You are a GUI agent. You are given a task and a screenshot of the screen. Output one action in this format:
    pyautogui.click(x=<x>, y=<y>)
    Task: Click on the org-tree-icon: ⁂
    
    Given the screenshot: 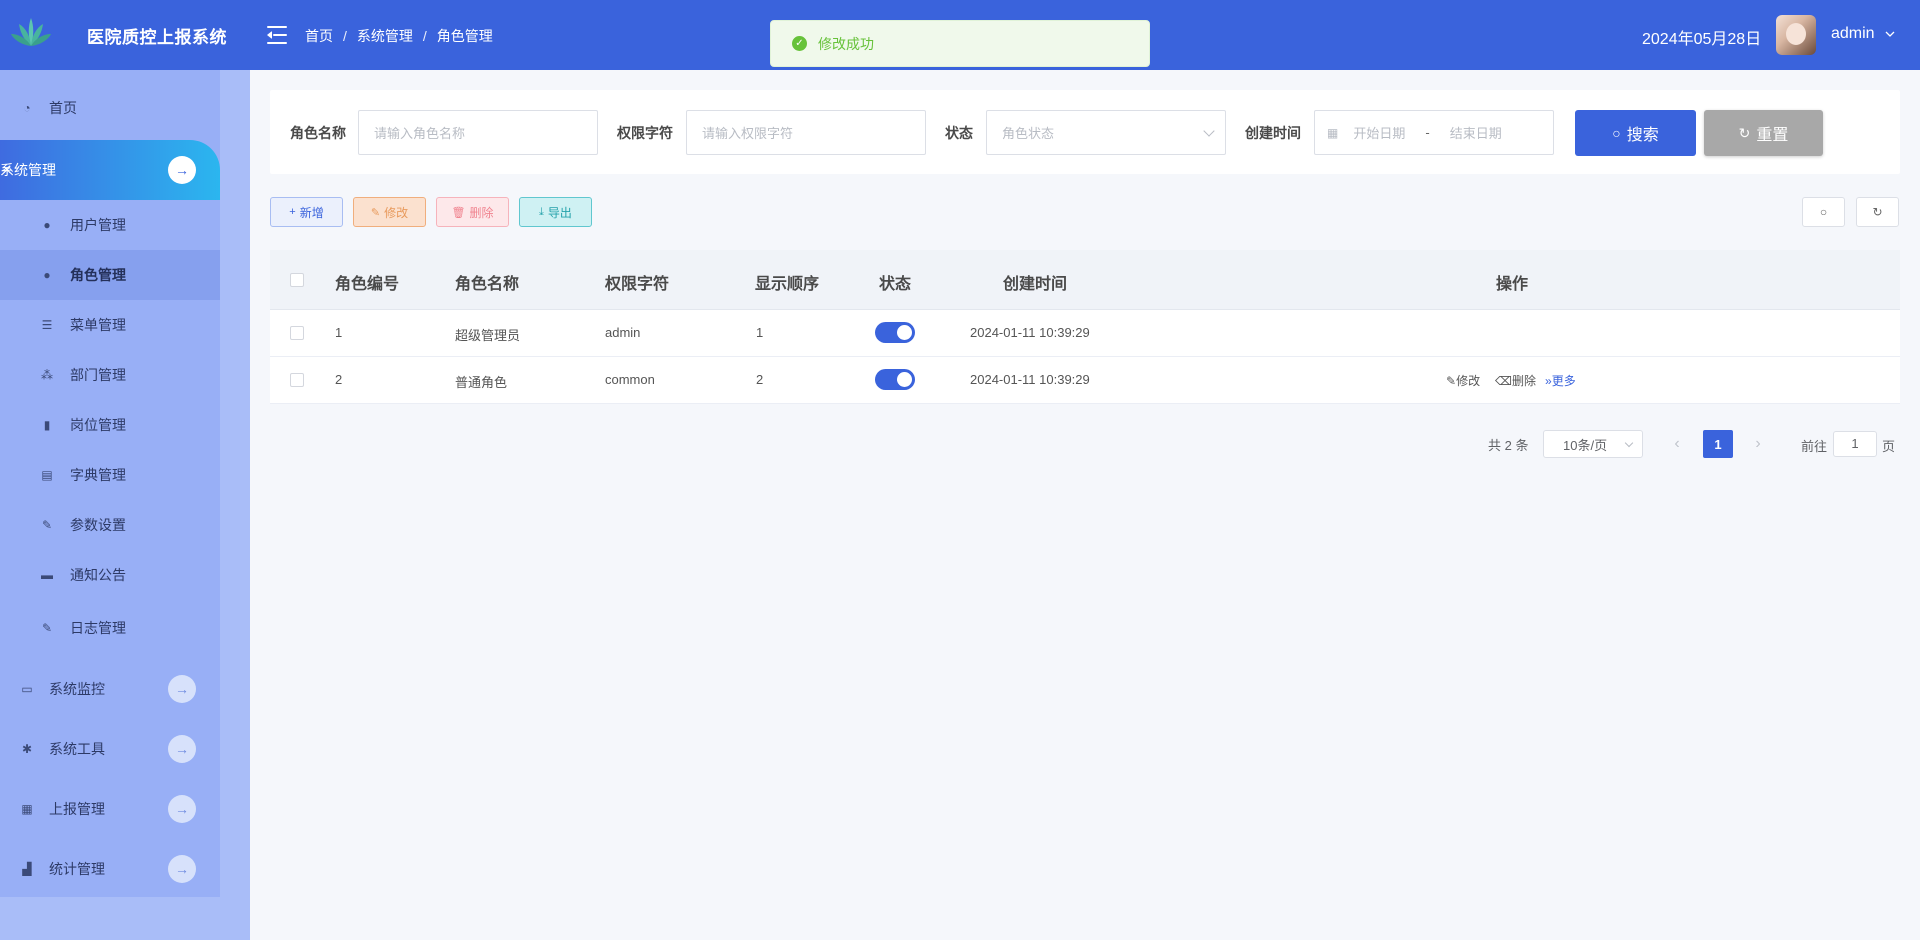 What is the action you would take?
    pyautogui.click(x=47, y=375)
    